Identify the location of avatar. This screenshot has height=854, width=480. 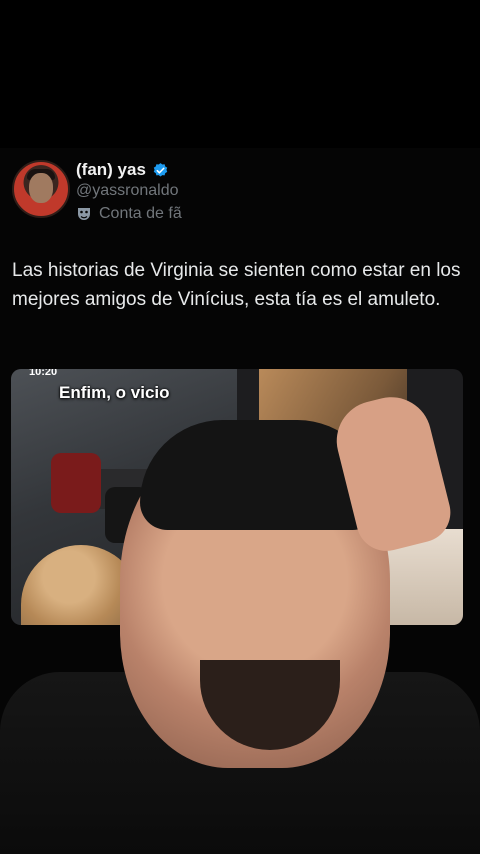
(41, 189).